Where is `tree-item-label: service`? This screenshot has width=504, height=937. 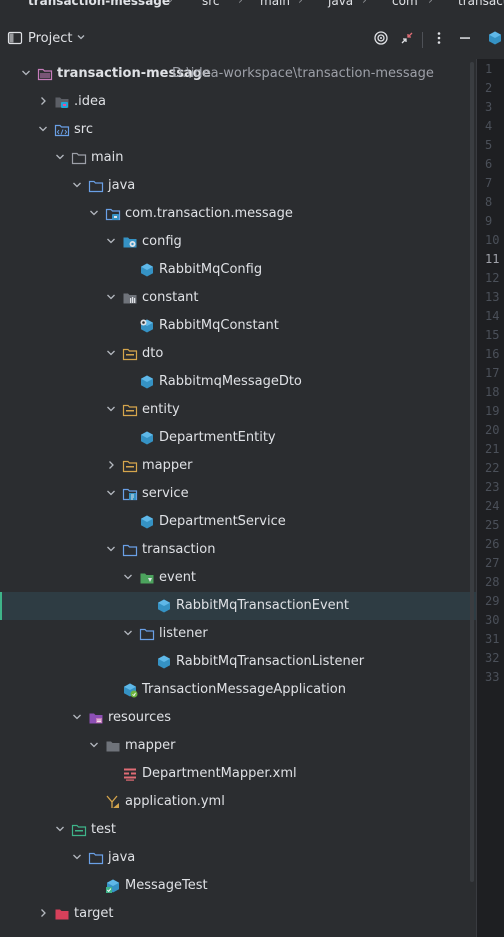
tree-item-label: service is located at coordinates (165, 493).